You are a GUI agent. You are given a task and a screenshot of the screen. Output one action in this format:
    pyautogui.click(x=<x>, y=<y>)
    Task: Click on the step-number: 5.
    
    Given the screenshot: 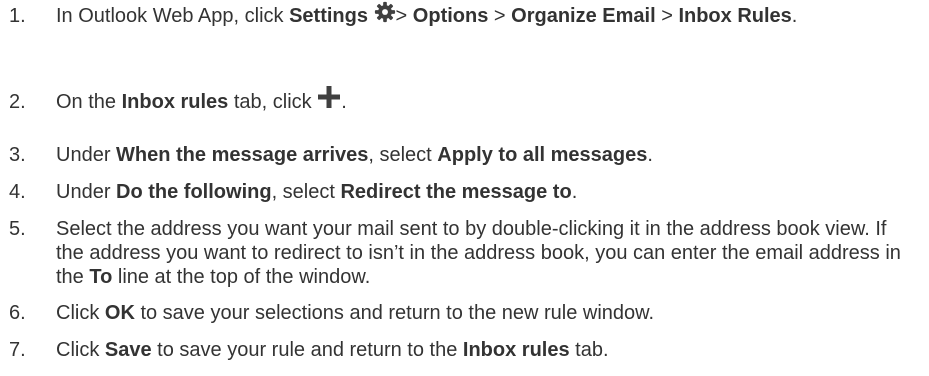 What is the action you would take?
    pyautogui.click(x=17, y=229)
    